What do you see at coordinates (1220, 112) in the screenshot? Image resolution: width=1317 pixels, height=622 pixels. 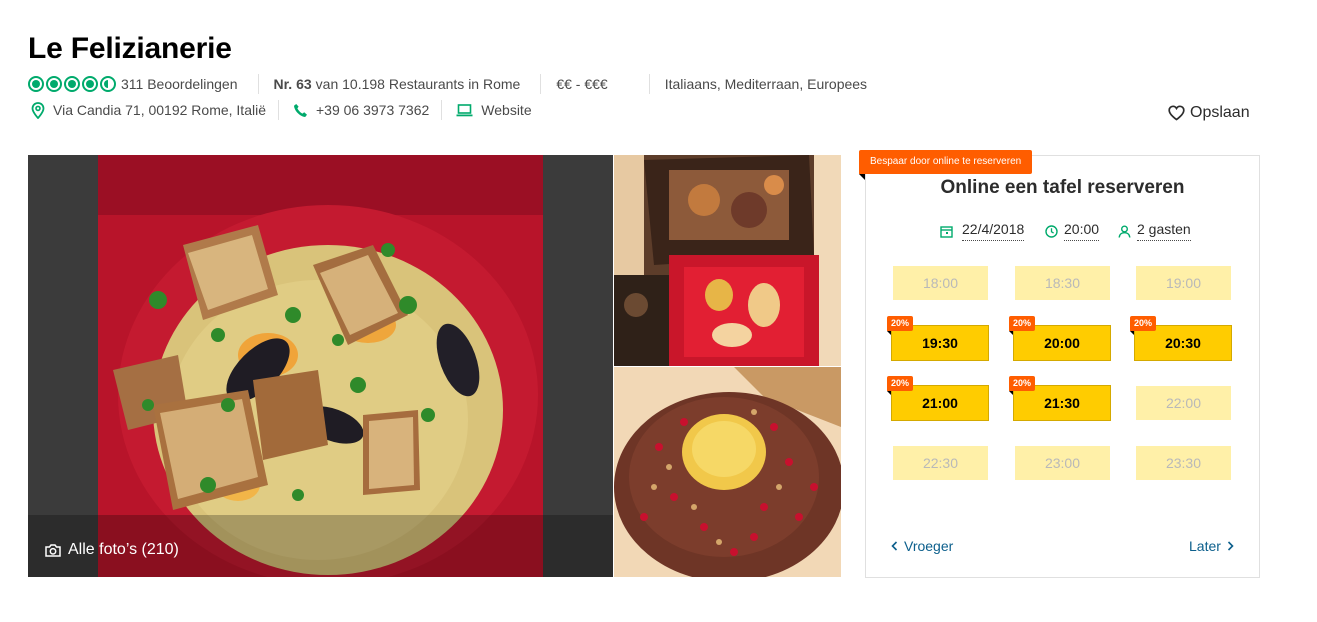 I see `save-label: Opslaan` at bounding box center [1220, 112].